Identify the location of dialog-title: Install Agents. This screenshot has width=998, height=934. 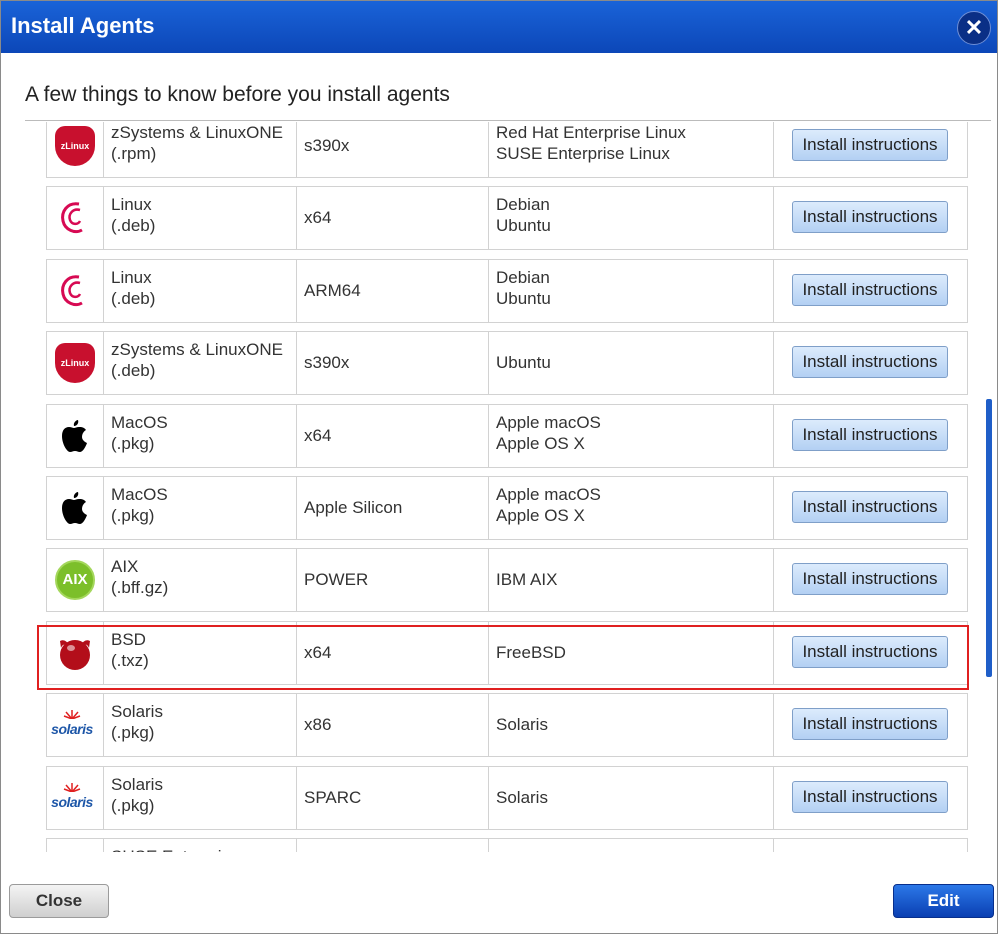
(83, 25).